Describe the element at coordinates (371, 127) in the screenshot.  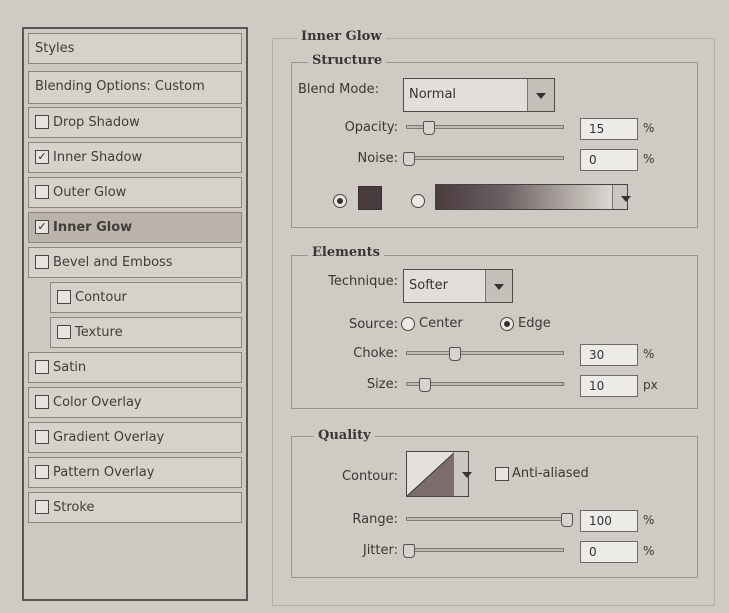
I see `opacity-label: Opacity:` at that location.